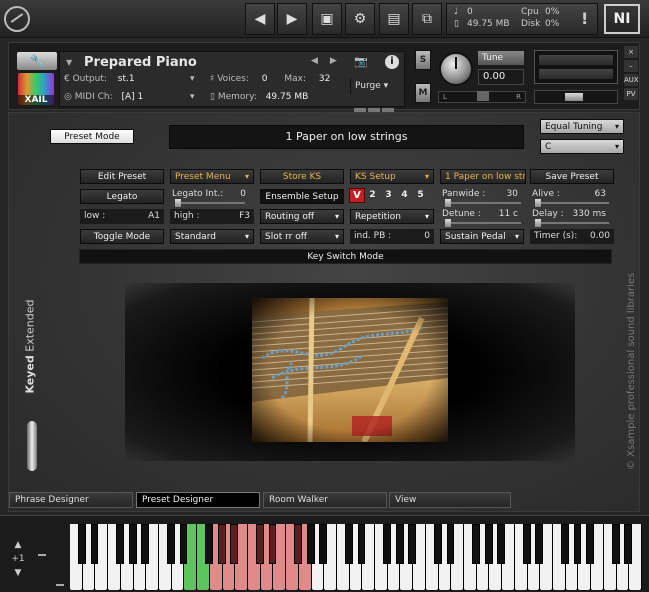 This screenshot has width=649, height=592. I want to click on tune-value: 0.00, so click(501, 77).